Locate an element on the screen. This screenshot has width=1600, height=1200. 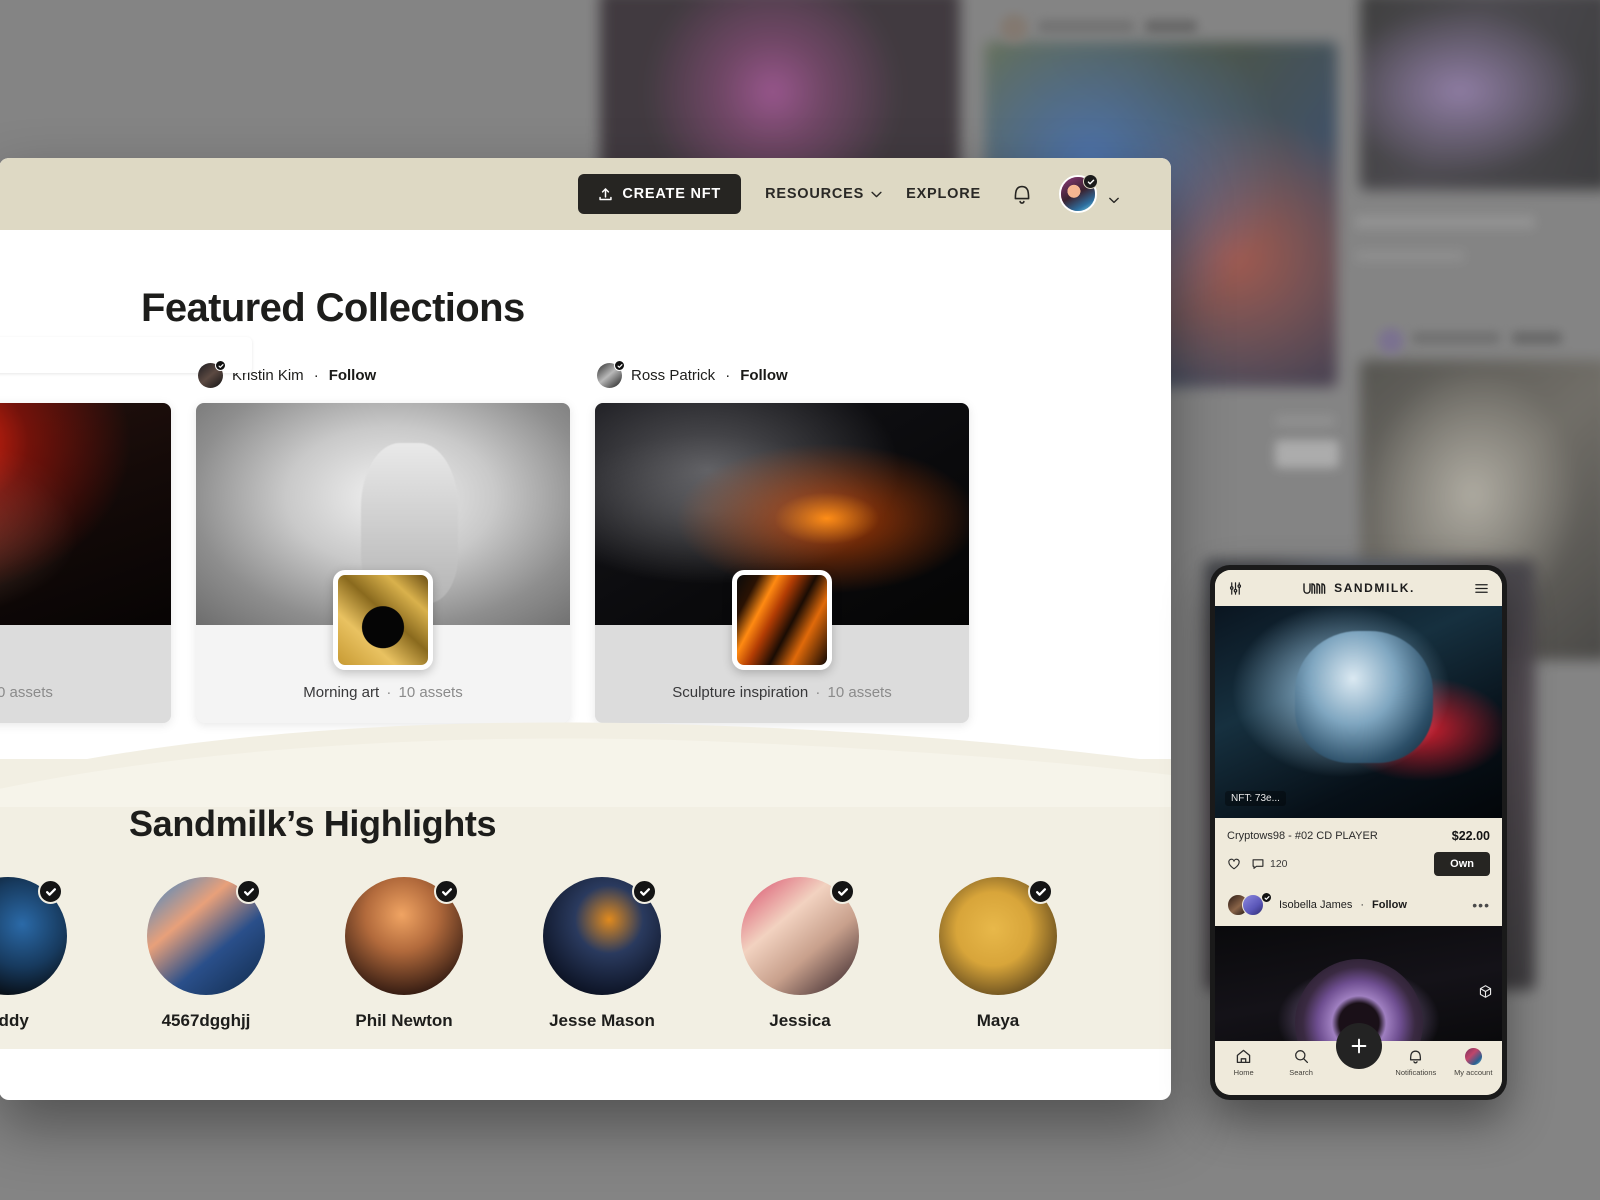
comment-icon is located at coordinates (1258, 864).